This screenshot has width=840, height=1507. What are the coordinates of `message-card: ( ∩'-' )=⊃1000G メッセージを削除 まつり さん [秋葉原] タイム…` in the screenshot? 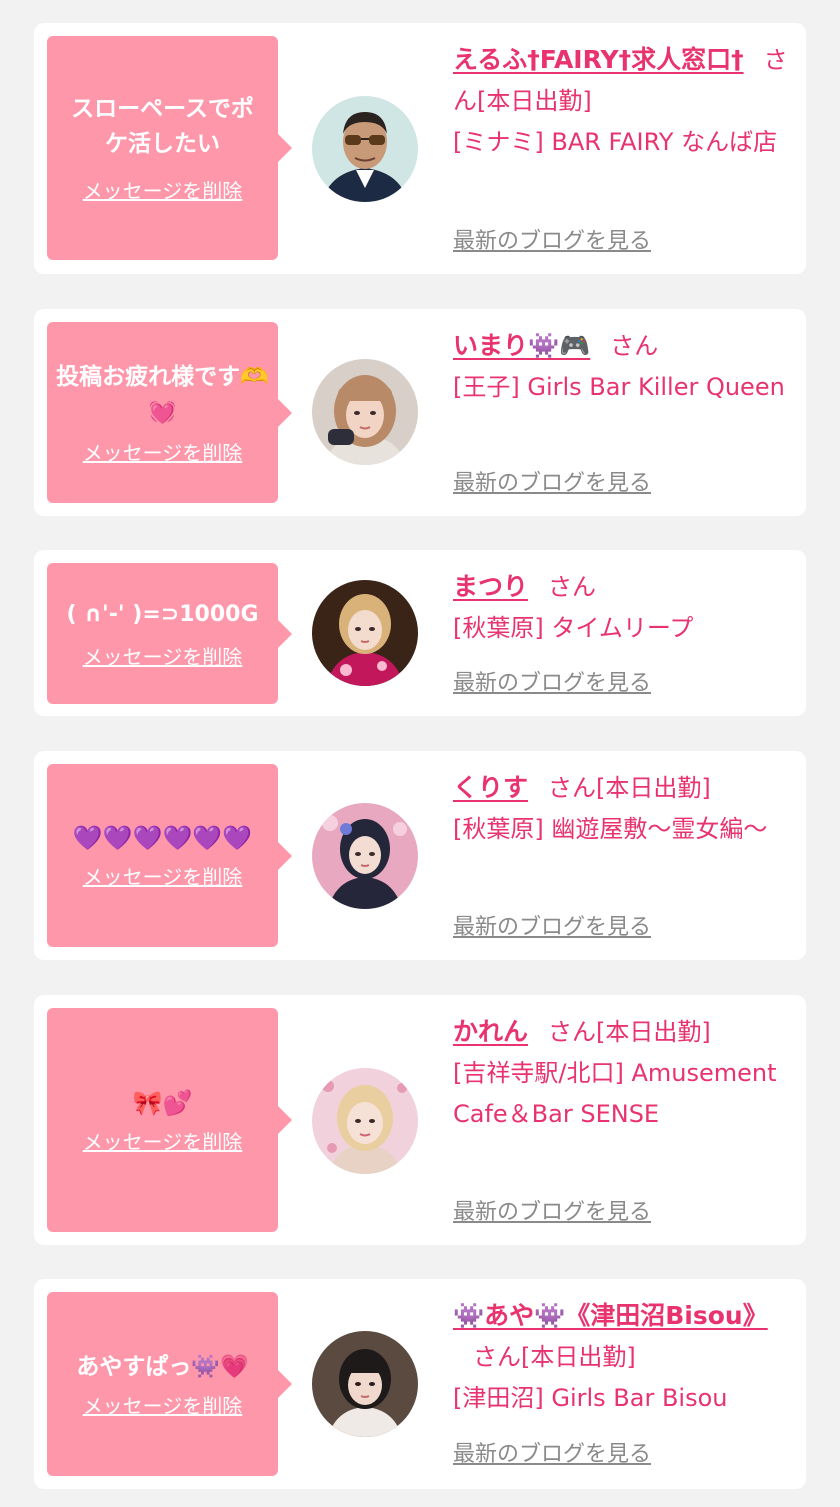 It's located at (420, 633).